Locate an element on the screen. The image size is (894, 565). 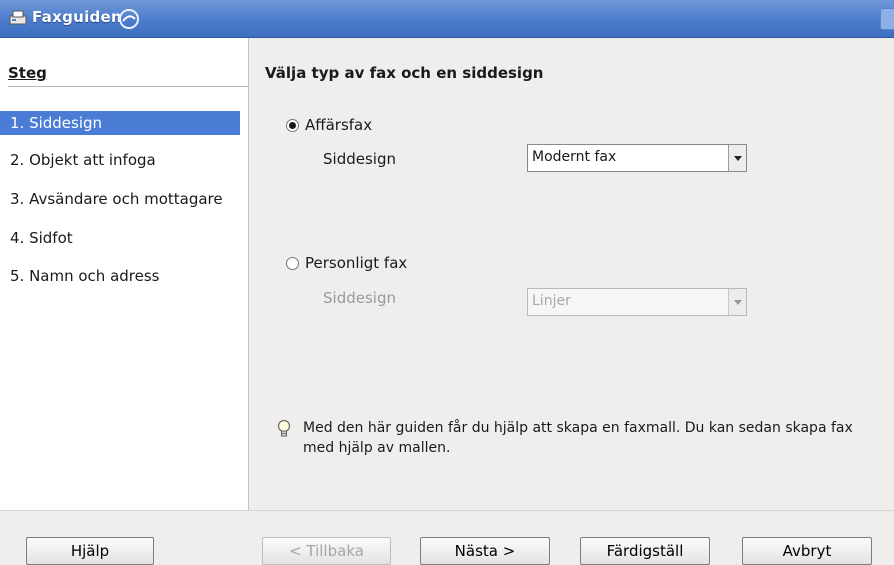
page-title: Välja typ av fax och en siddesign is located at coordinates (404, 73).